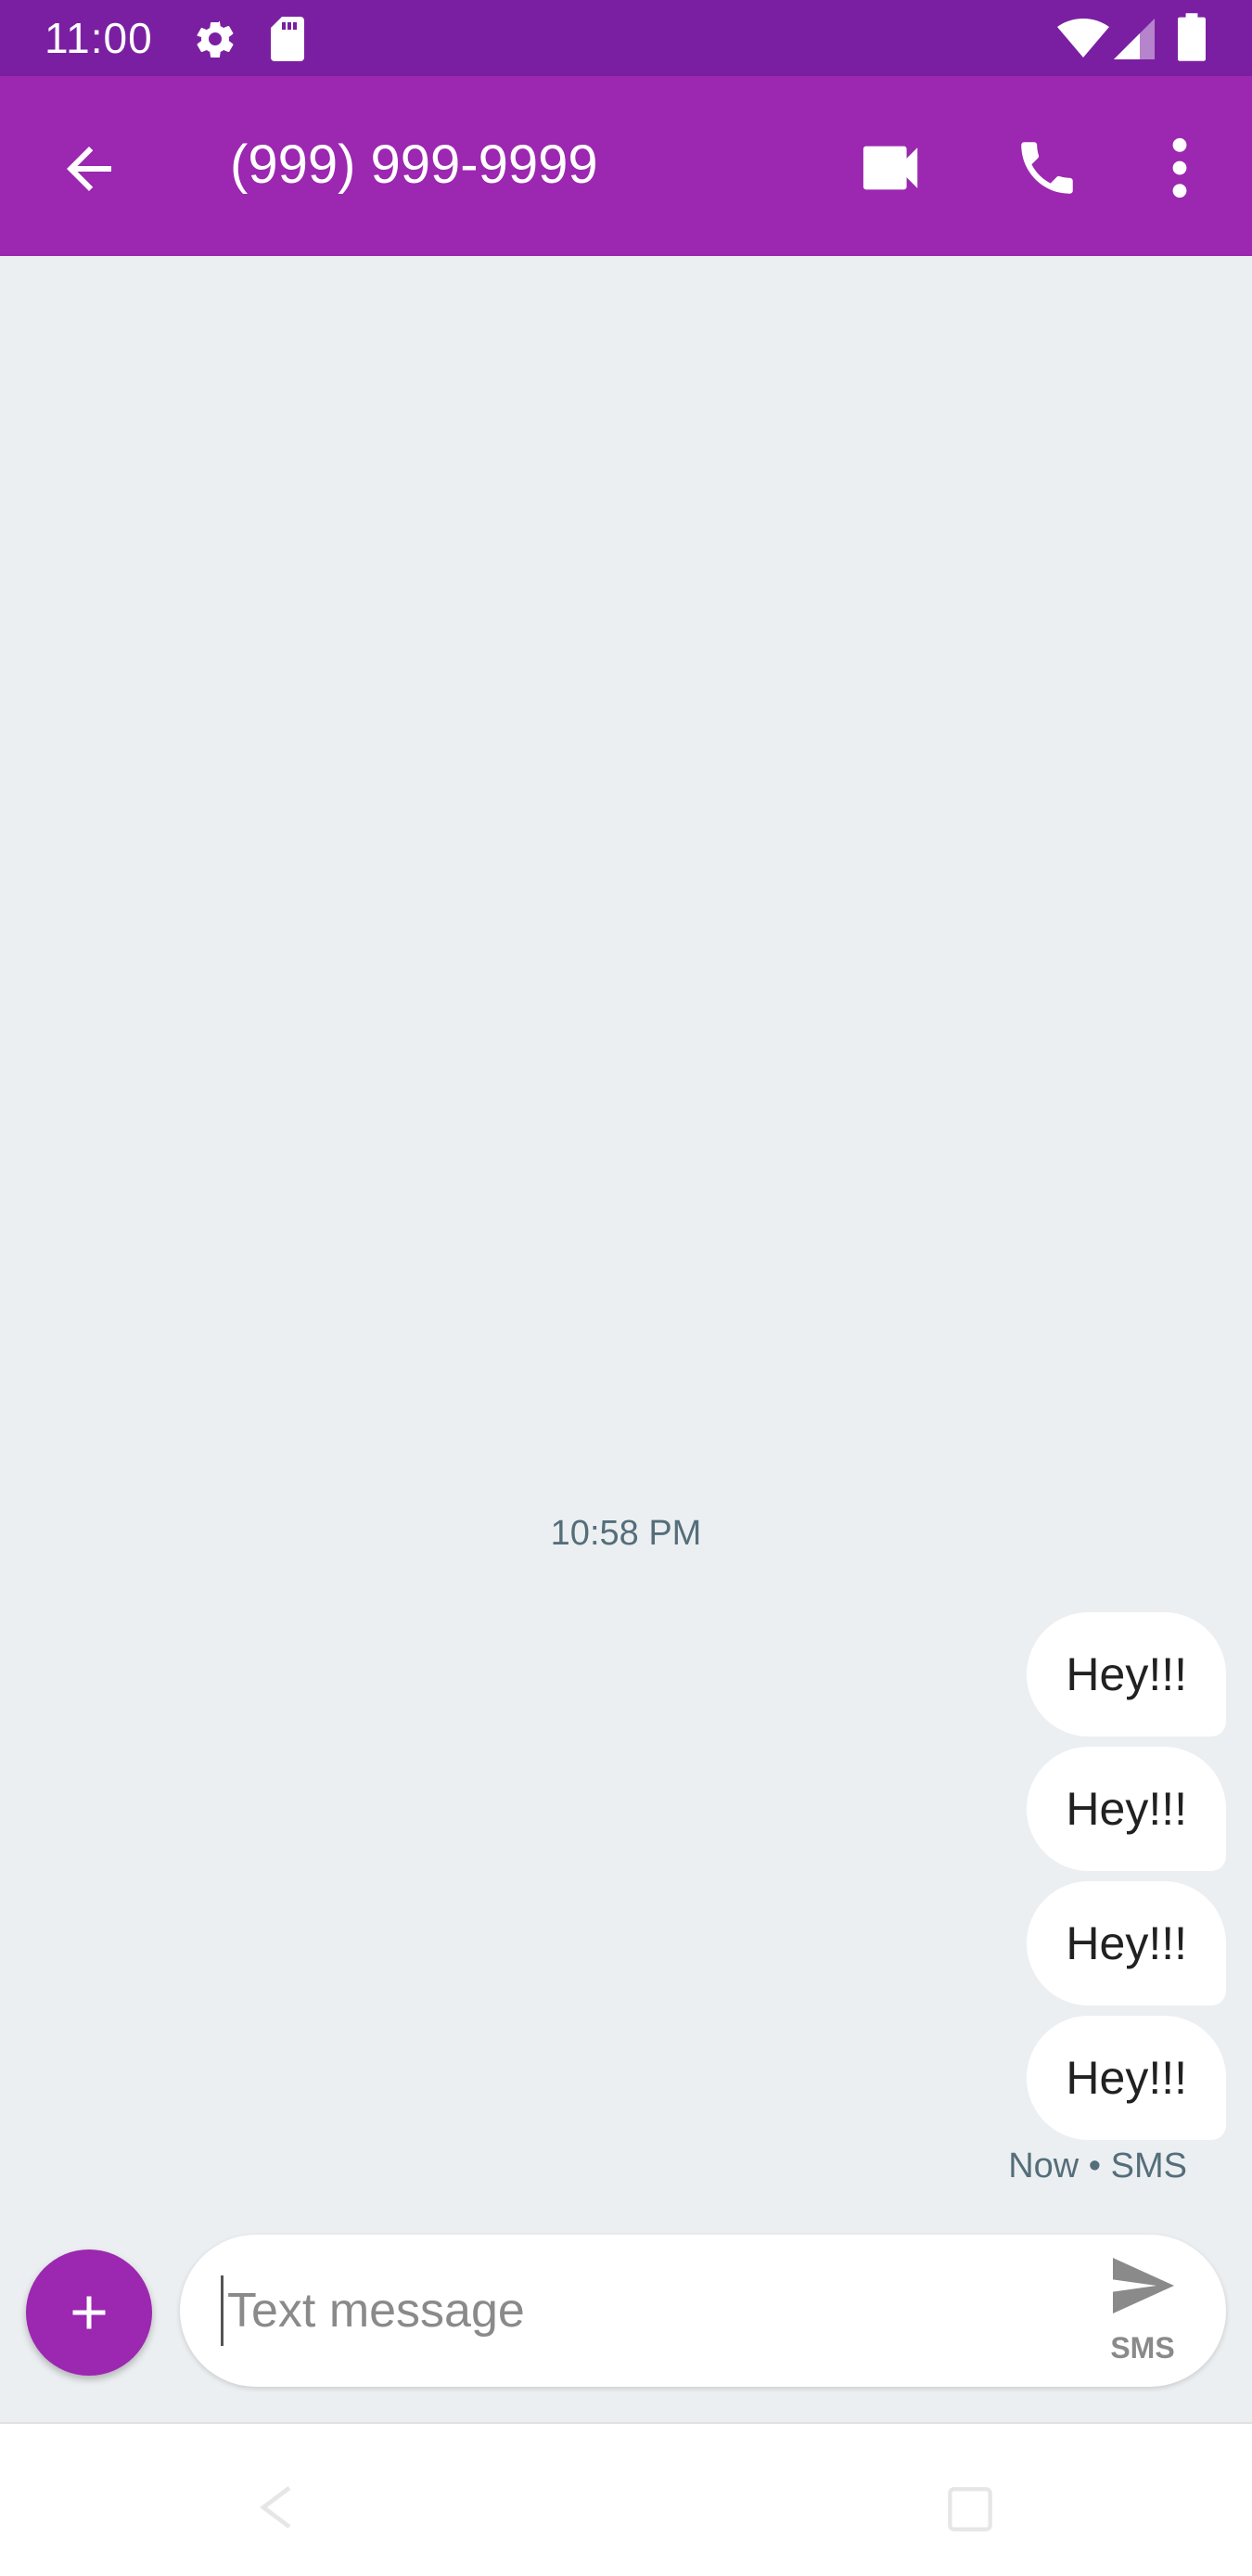 This screenshot has height=2576, width=1252. I want to click on nav-back-icon, so click(276, 2507).